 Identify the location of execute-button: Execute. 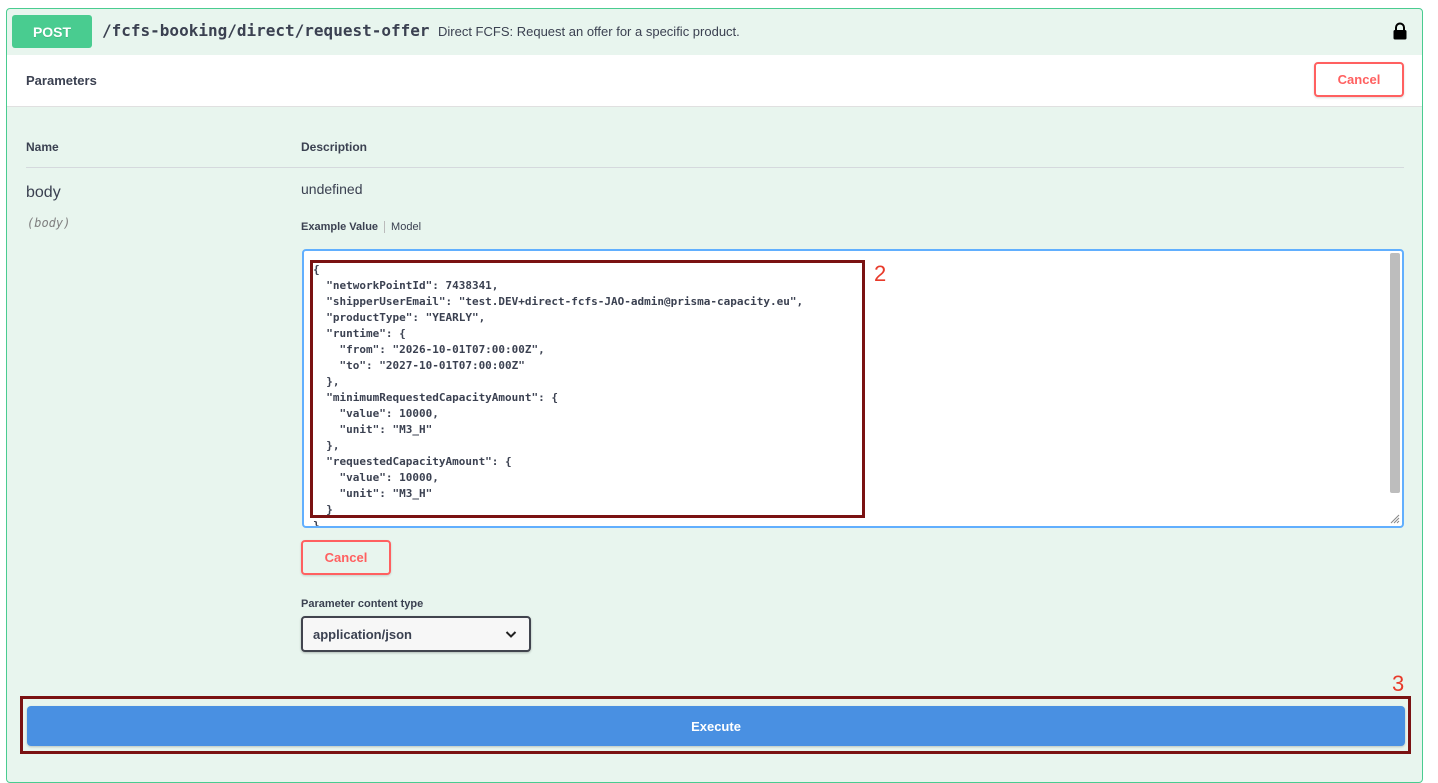
(716, 726).